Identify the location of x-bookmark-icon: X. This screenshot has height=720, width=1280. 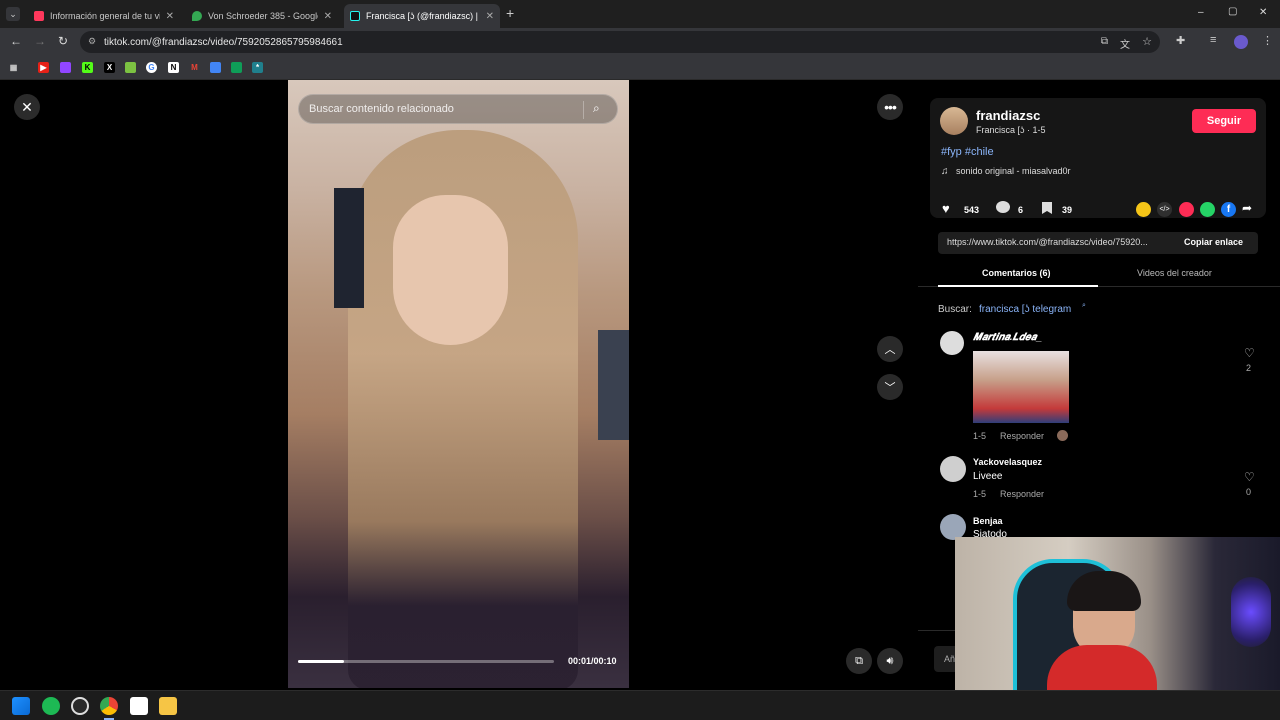
(109, 67).